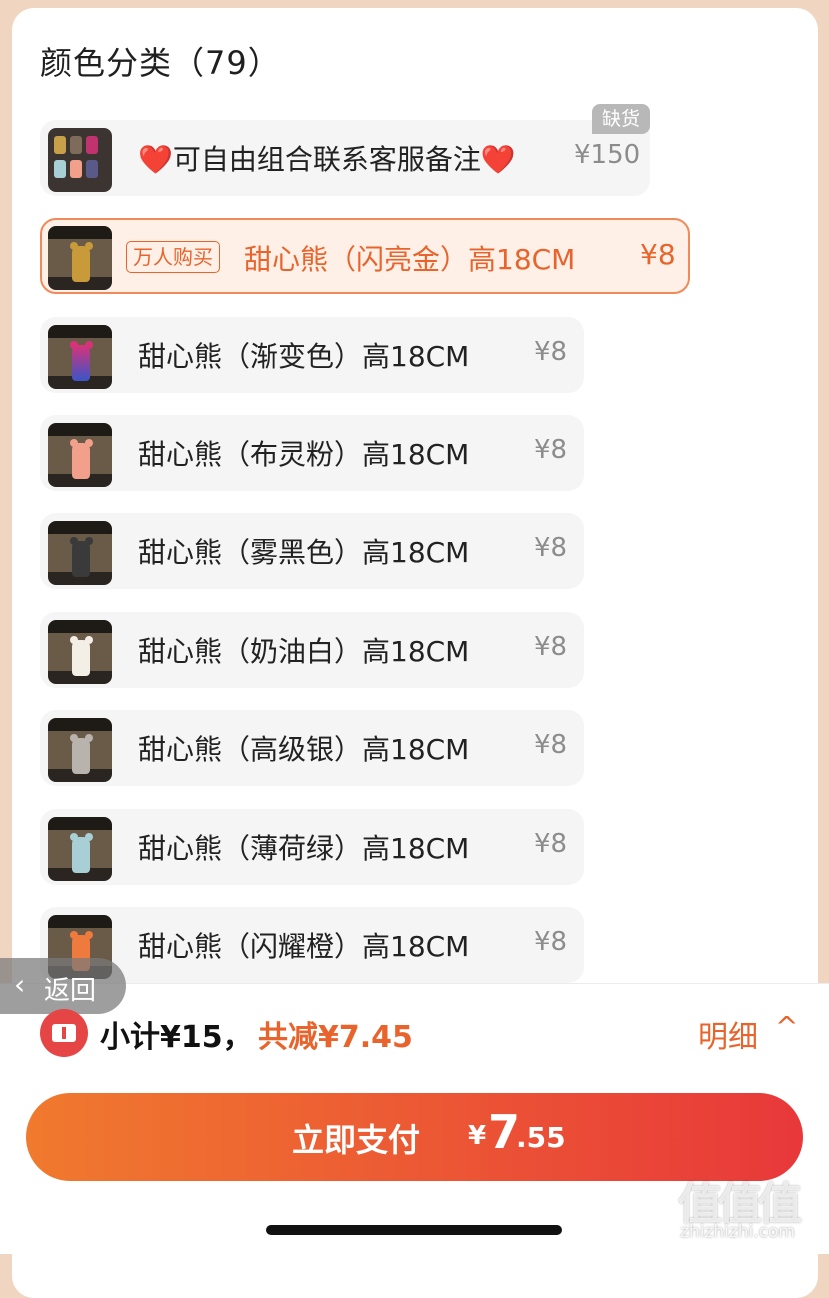 This screenshot has height=1298, width=829. Describe the element at coordinates (356, 1140) in the screenshot. I see `pay-button-label: 立即支付` at that location.